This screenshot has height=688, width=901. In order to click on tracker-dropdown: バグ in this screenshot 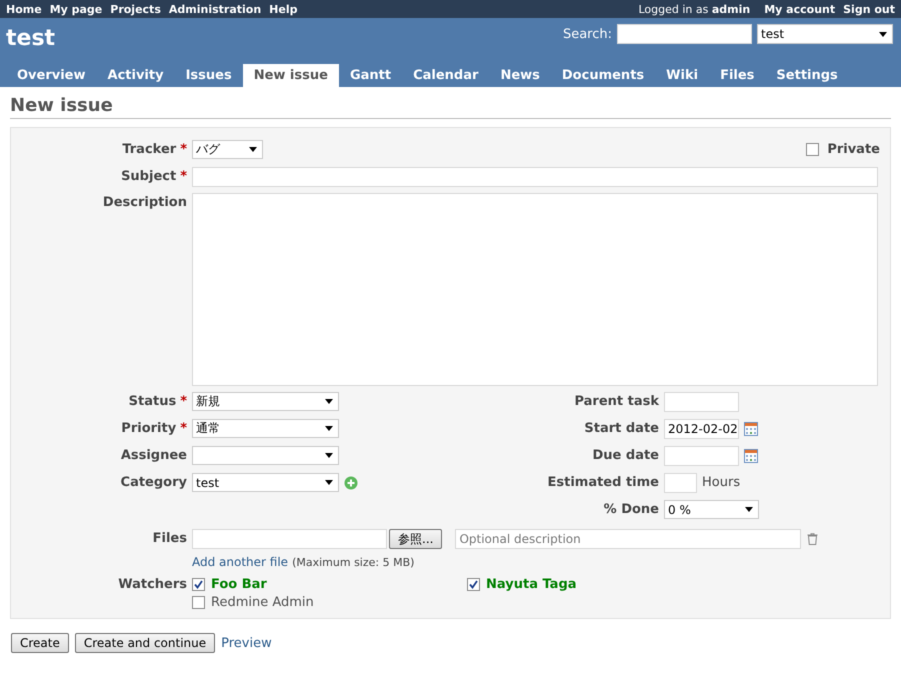, I will do `click(227, 149)`.